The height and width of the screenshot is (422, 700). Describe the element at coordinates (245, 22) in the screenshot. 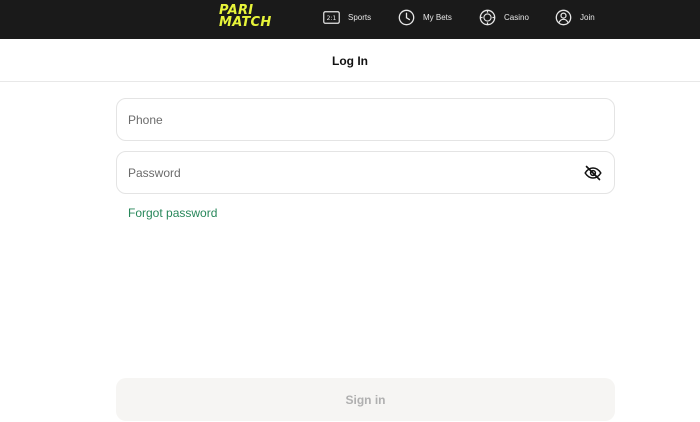

I see `logo-text-bottom: MATCH` at that location.